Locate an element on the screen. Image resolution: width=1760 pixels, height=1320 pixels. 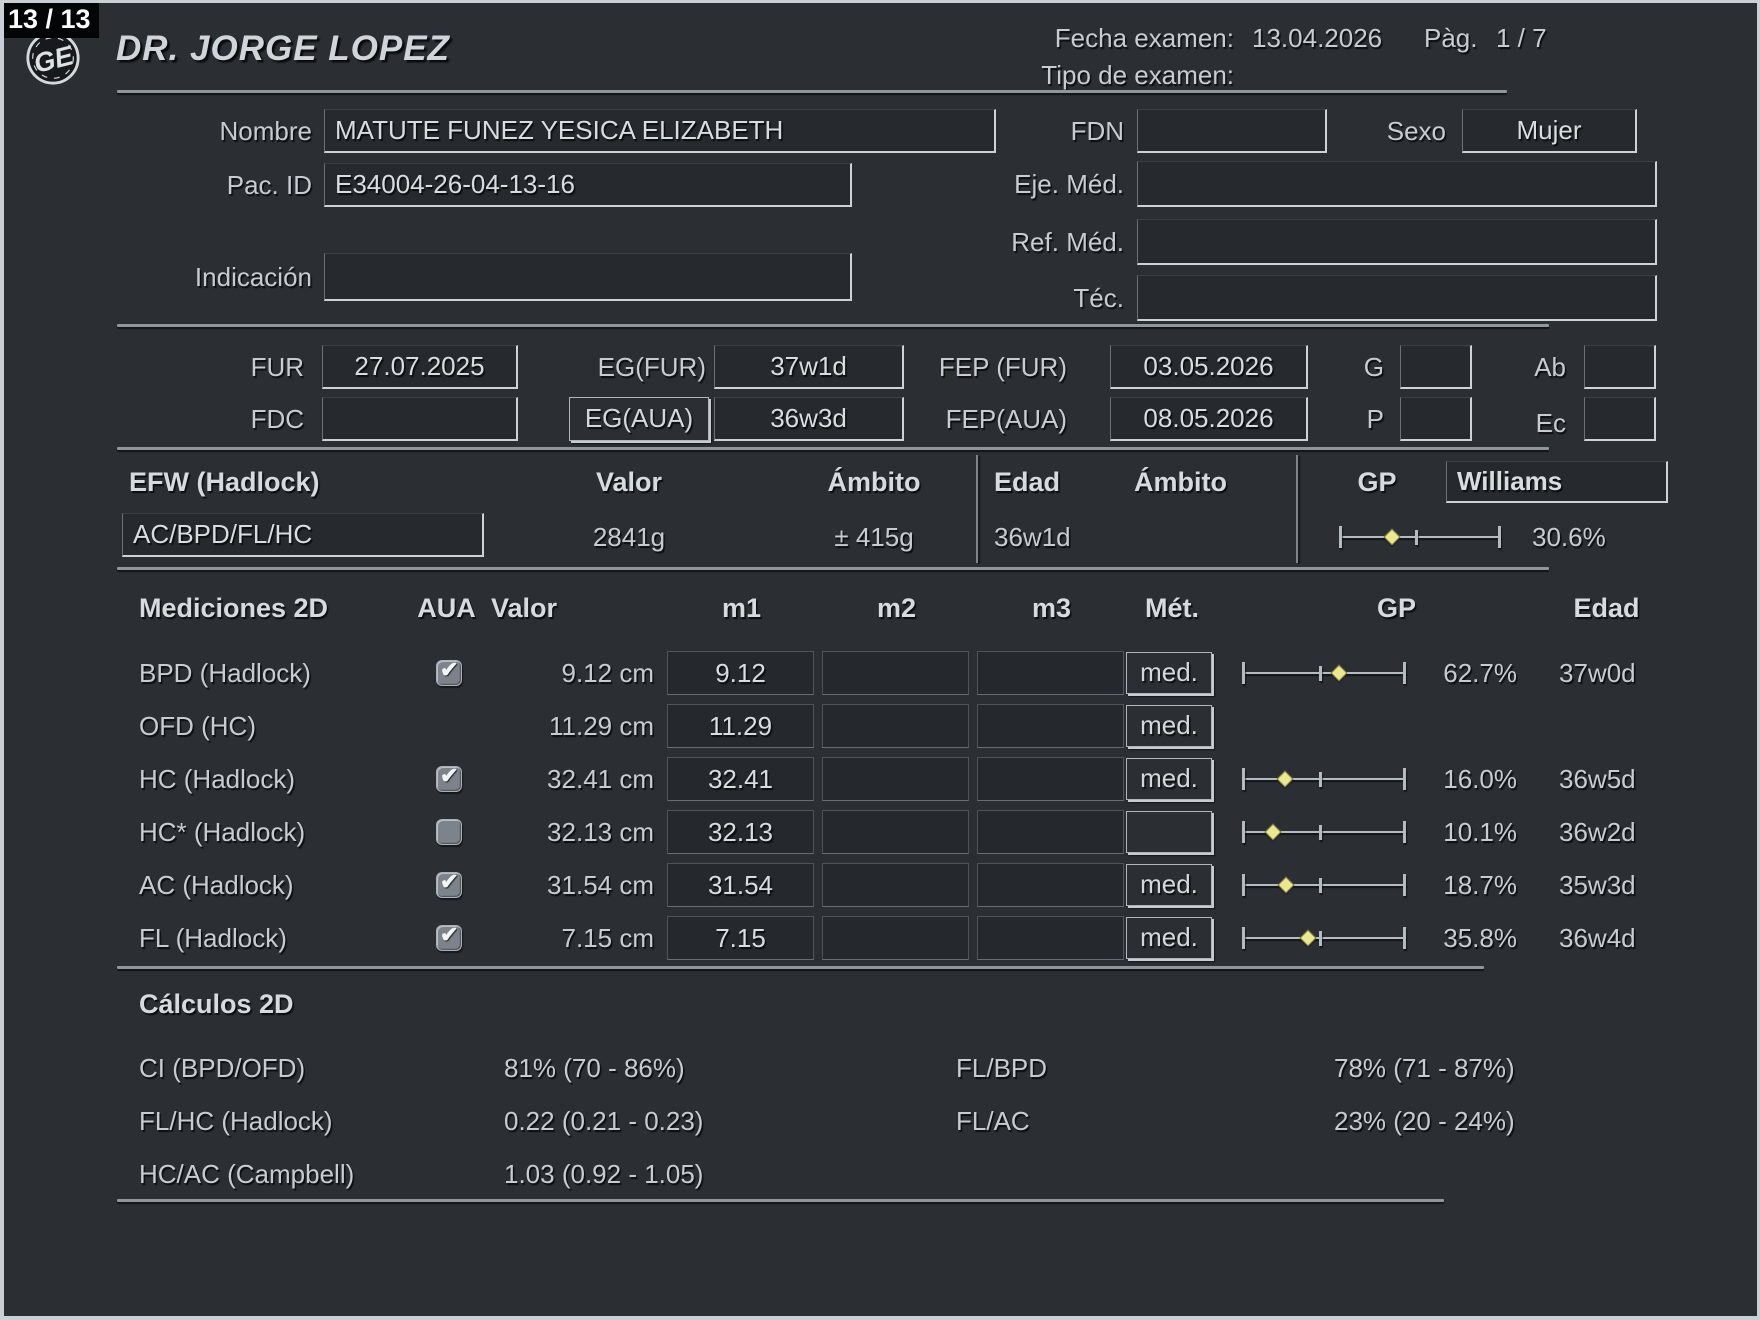
measurement-value: 9.12 cm is located at coordinates (608, 673).